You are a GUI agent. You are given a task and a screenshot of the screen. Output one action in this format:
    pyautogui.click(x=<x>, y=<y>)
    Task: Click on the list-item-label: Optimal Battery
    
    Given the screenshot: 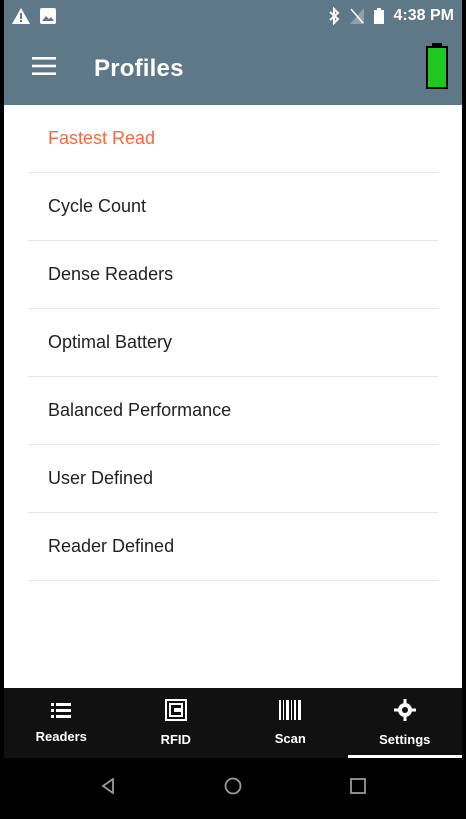 What is the action you would take?
    pyautogui.click(x=110, y=342)
    